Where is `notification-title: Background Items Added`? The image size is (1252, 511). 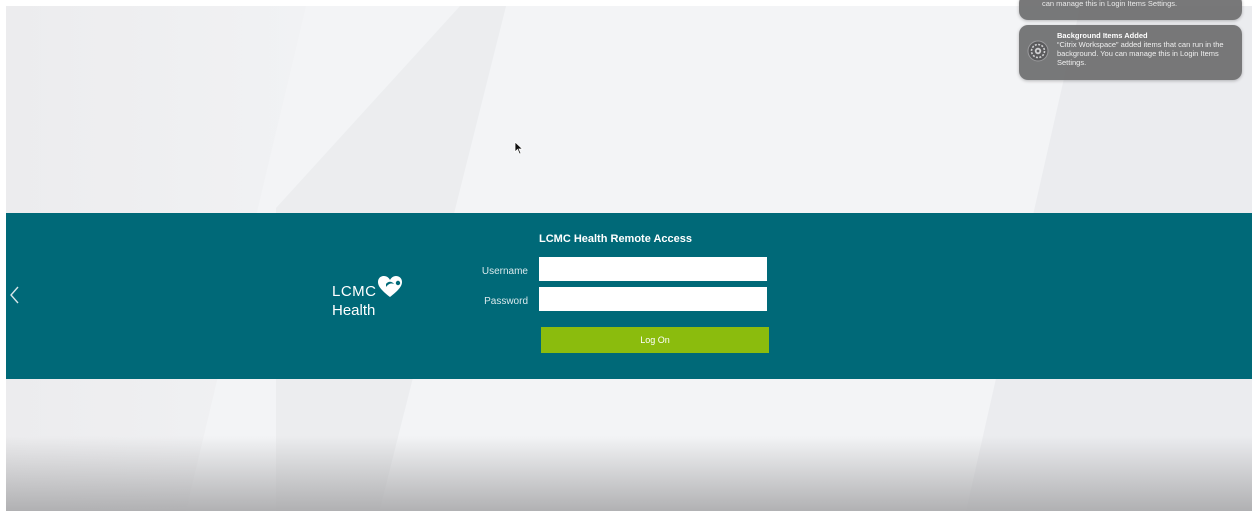 notification-title: Background Items Added is located at coordinates (1102, 35).